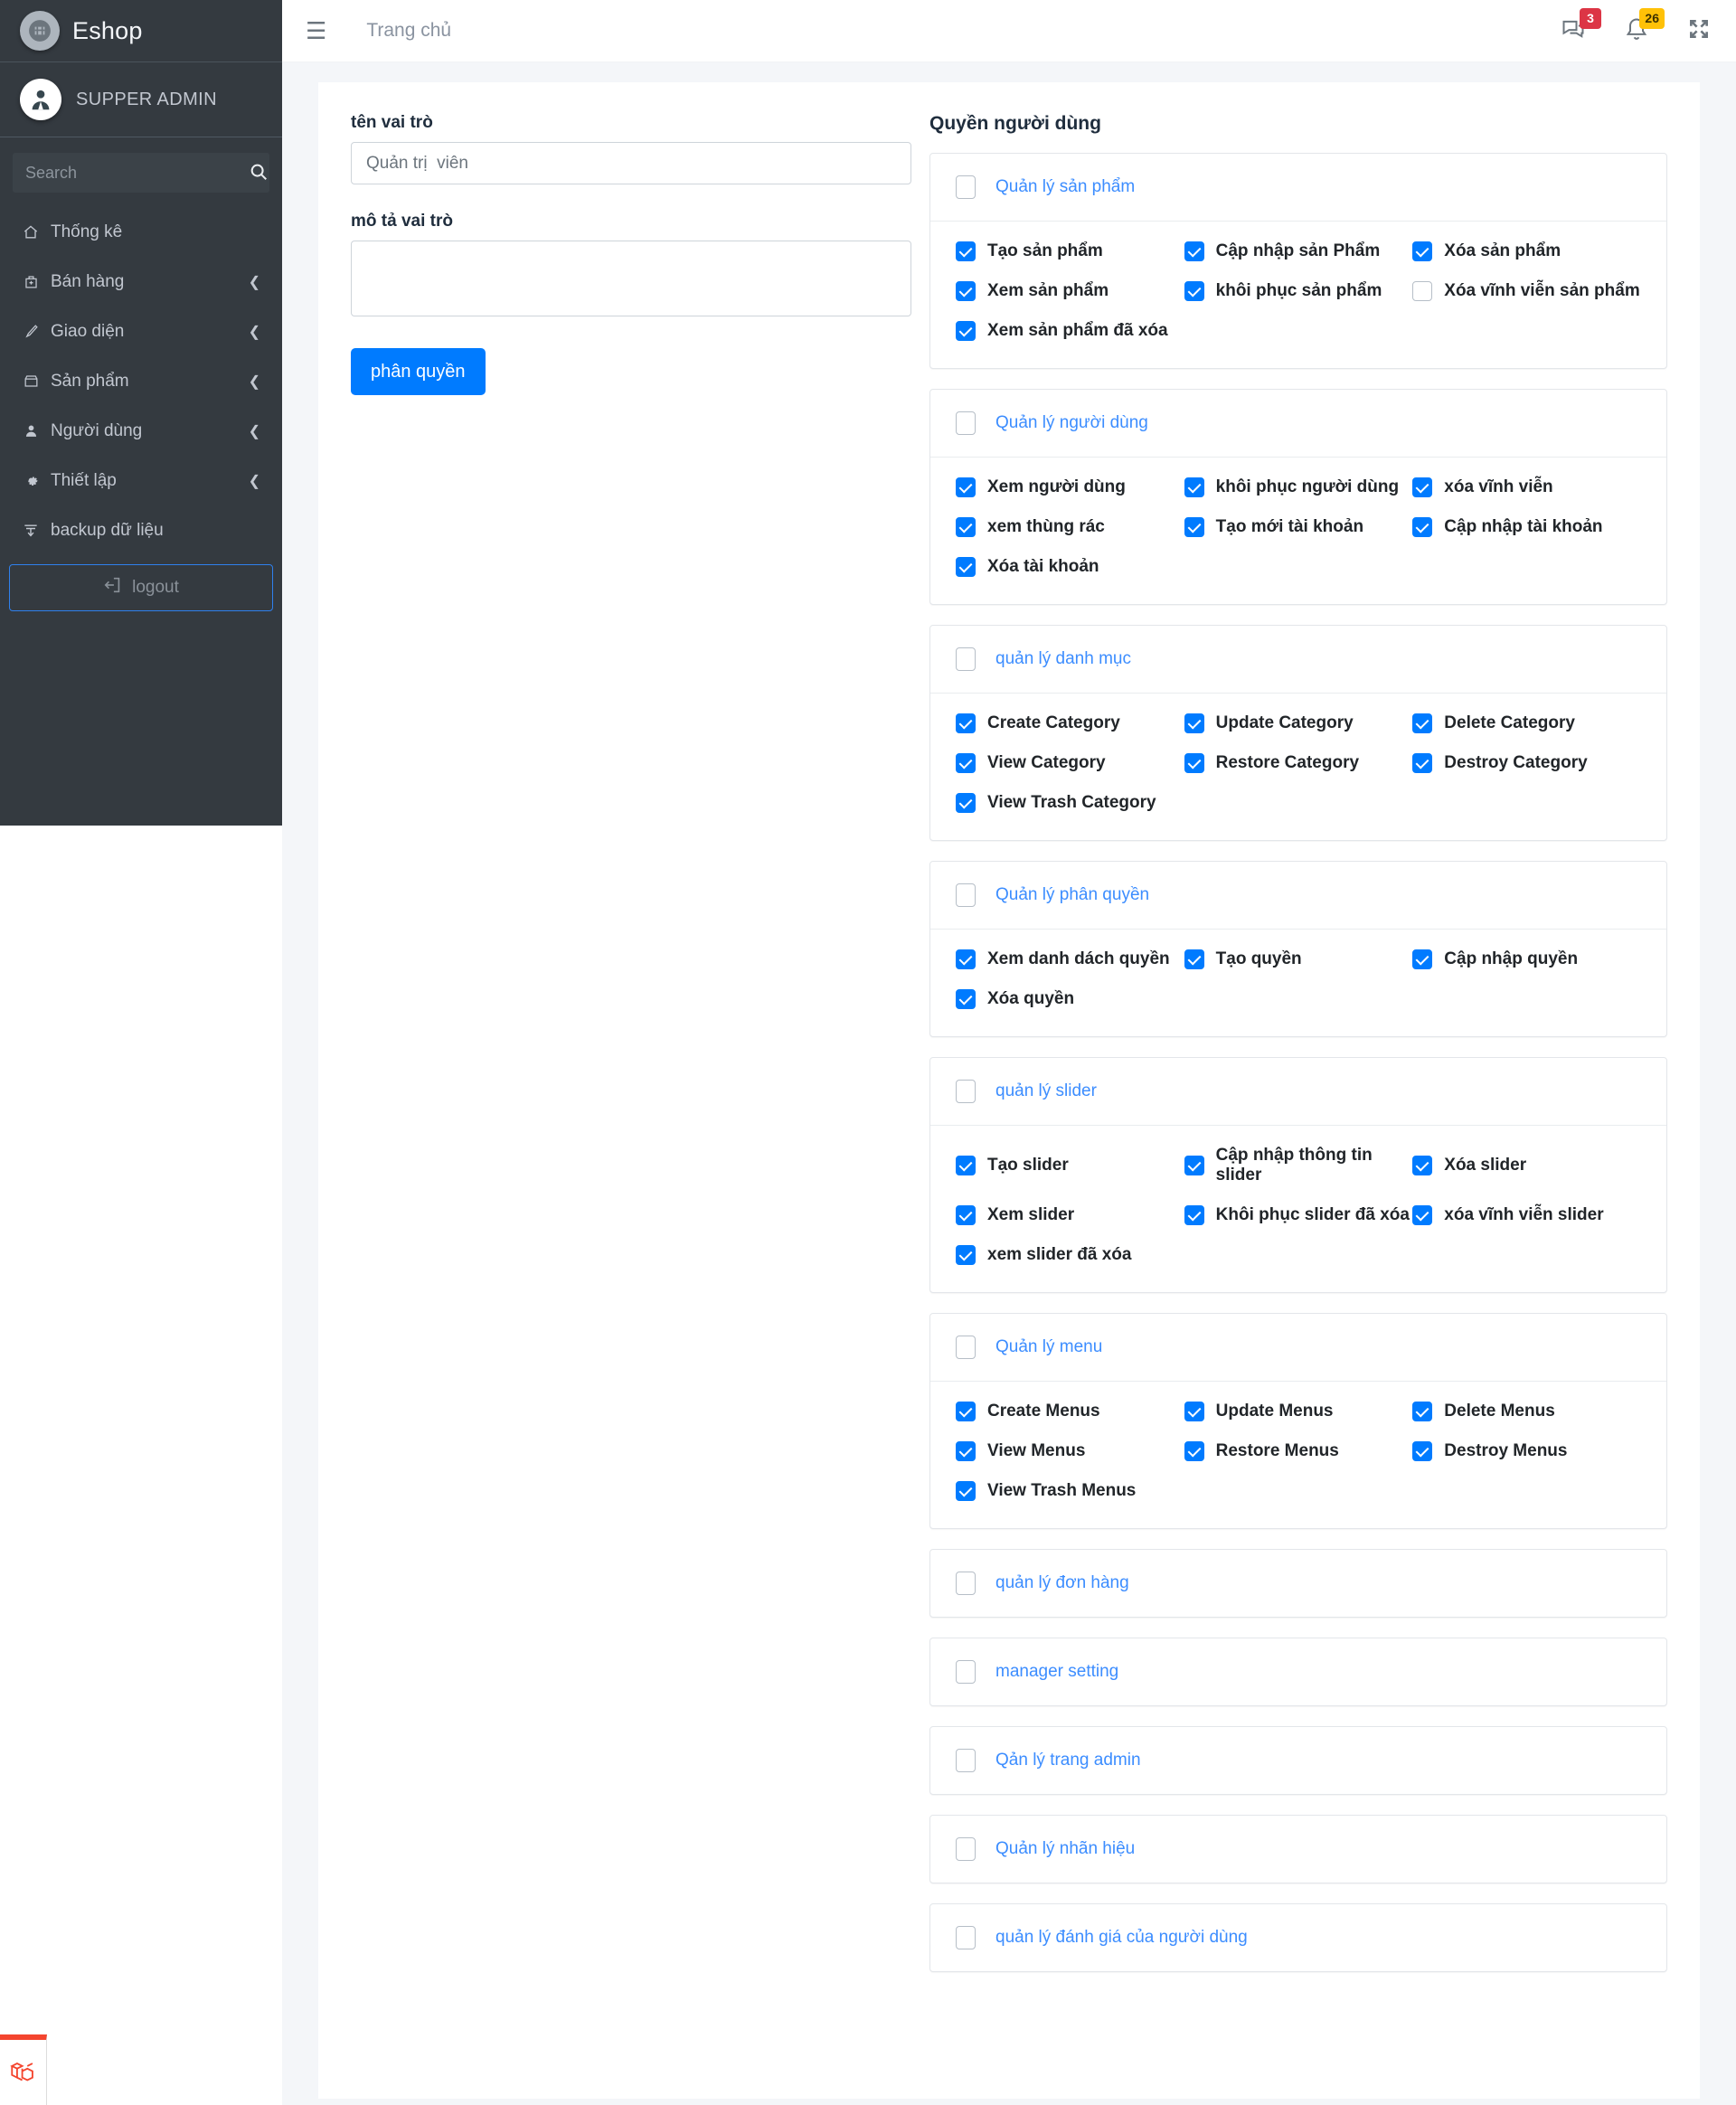 This screenshot has height=2105, width=1736. Describe the element at coordinates (1072, 895) in the screenshot. I see `permission-group-label: Quản lý phân quyền` at that location.